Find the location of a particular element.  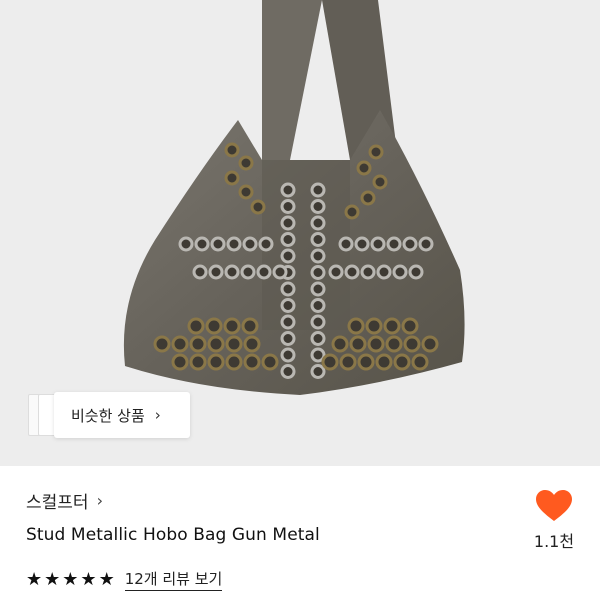

brand-name: 스컬프터 is located at coordinates (57, 503).